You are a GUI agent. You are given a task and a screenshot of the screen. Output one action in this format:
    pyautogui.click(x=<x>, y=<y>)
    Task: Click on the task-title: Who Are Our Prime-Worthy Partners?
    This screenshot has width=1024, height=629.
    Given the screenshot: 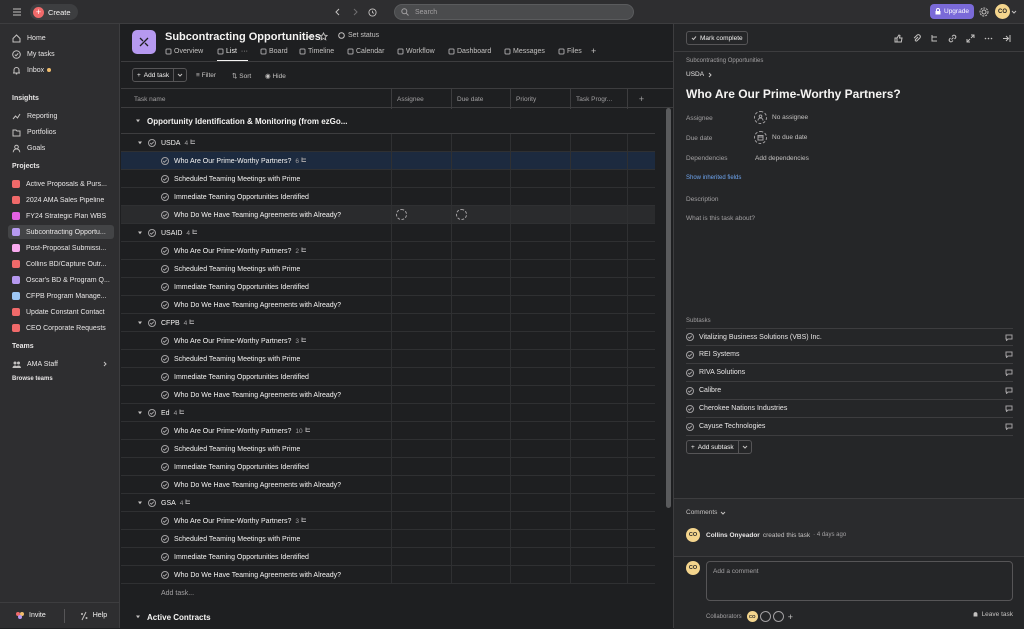 What is the action you would take?
    pyautogui.click(x=793, y=94)
    